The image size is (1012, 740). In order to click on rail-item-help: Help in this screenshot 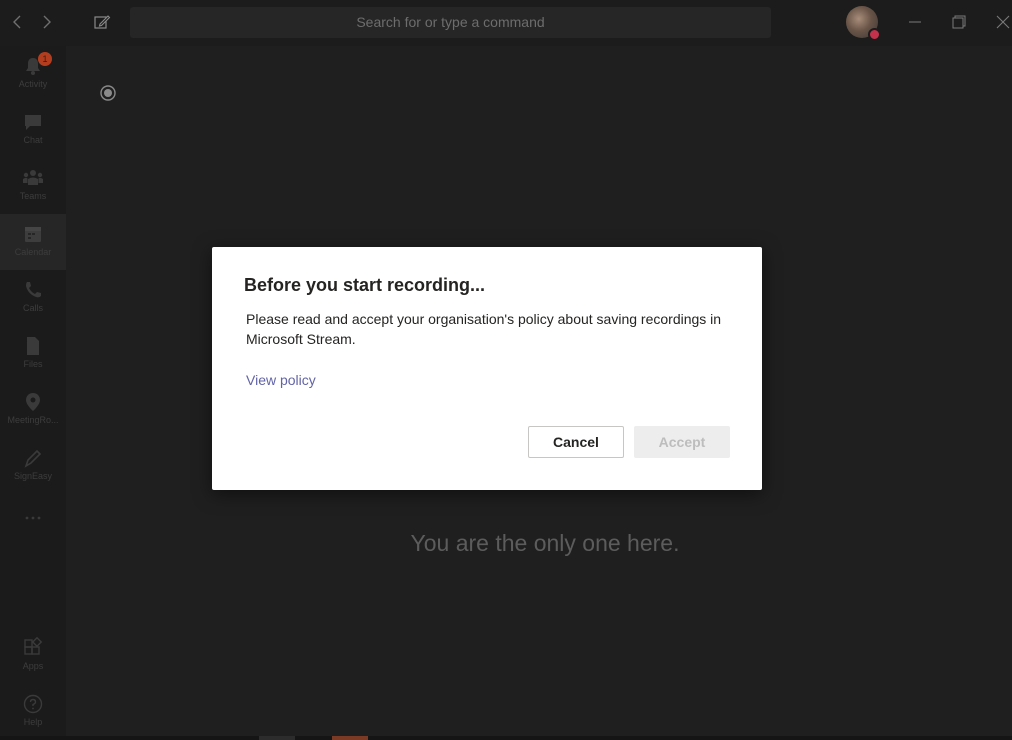, I will do `click(33, 712)`.